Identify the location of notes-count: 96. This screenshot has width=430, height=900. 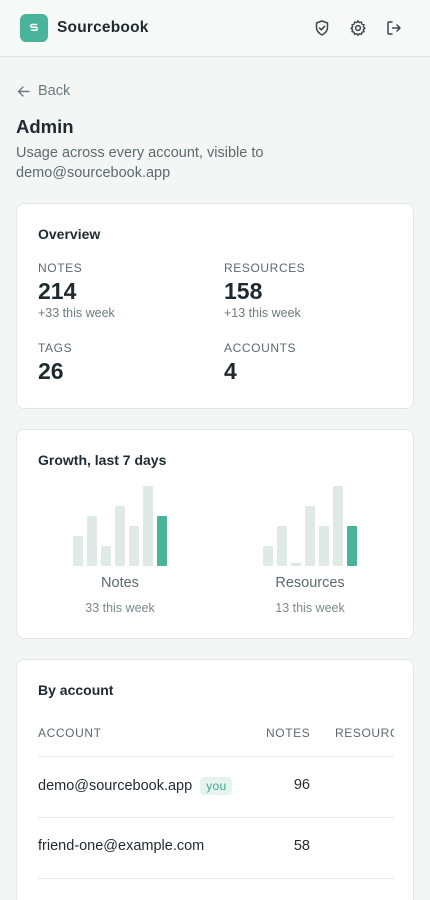
(301, 785).